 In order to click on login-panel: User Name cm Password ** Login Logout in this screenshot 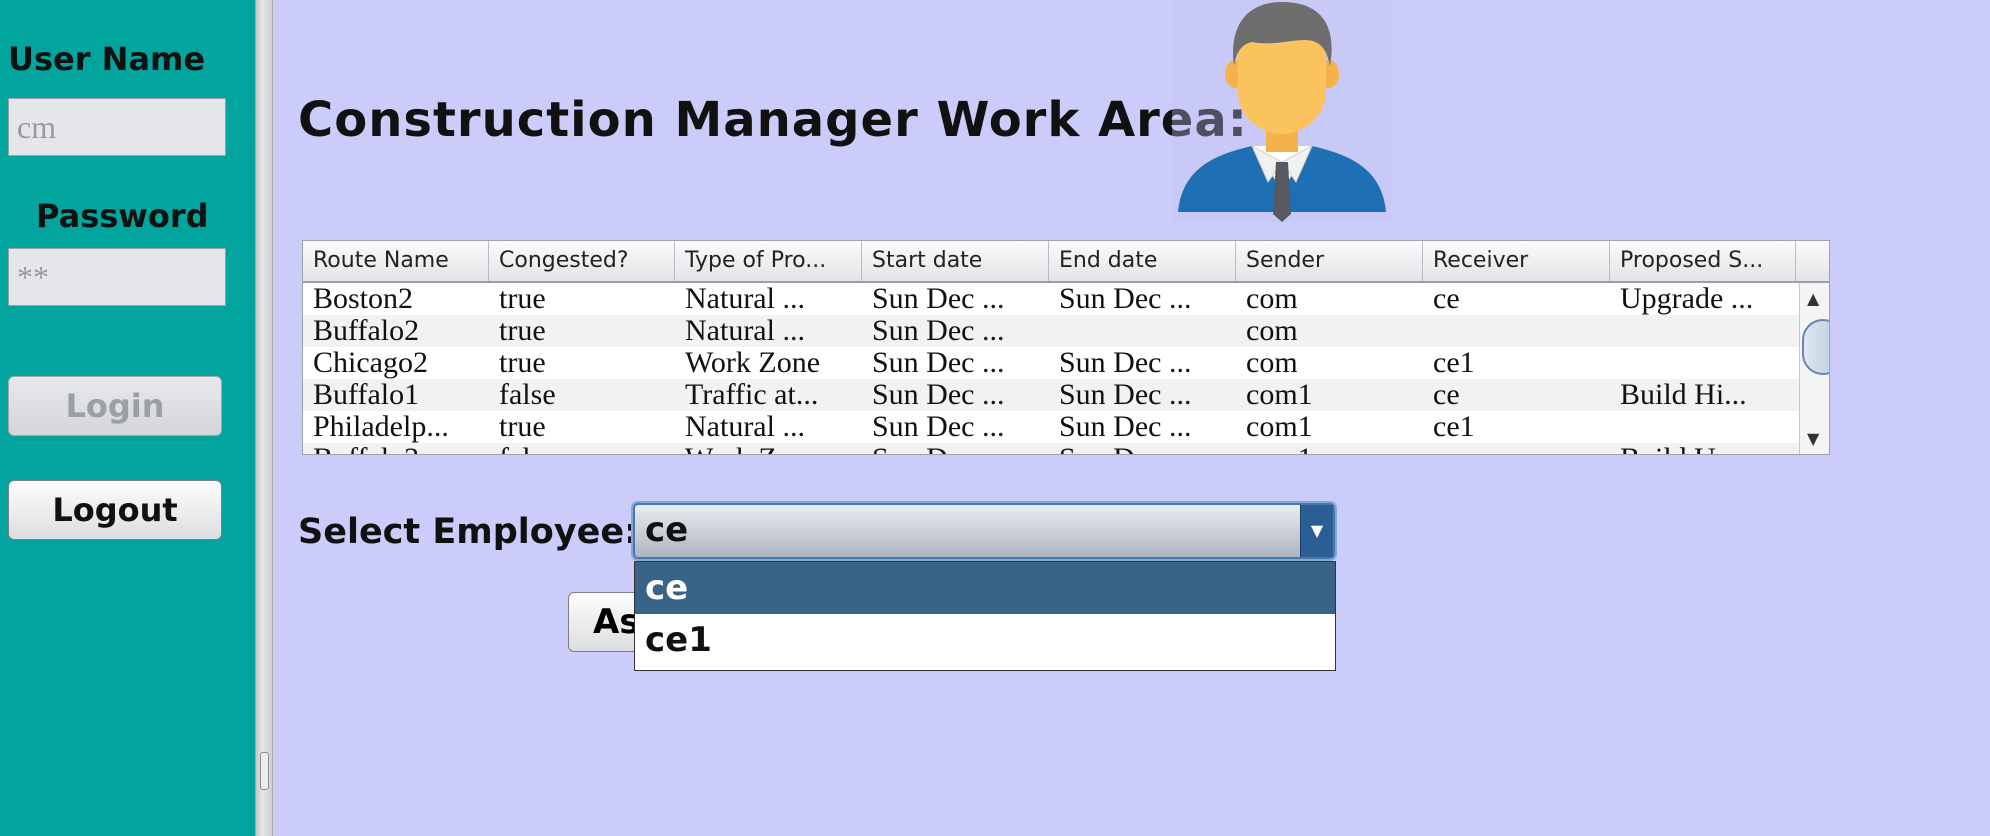, I will do `click(127, 418)`.